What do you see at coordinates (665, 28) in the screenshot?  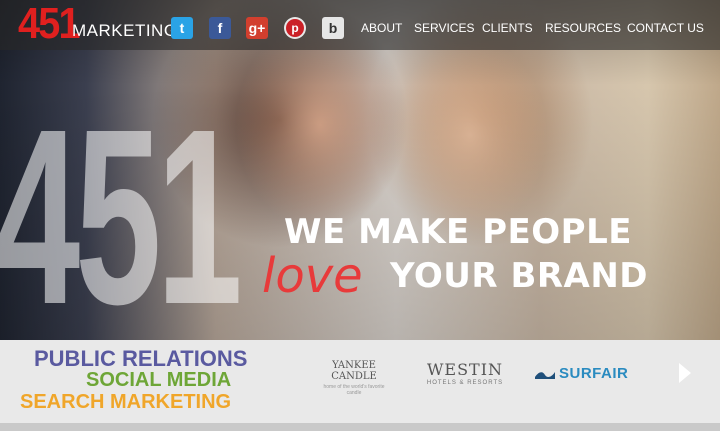 I see `nav-contact-us: CONTACT US` at bounding box center [665, 28].